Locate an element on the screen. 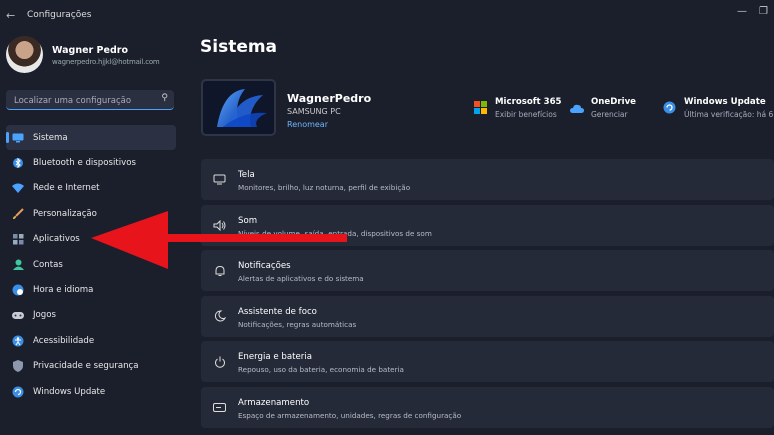  sidebar-item-hora-idioma: Hora e idioma is located at coordinates (91, 289).